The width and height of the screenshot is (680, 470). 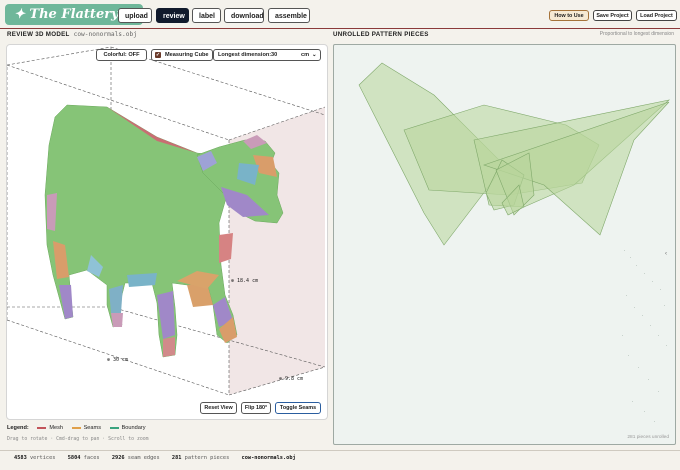 I want to click on toggle-seams-button: Toggle Seams, so click(x=298, y=408).